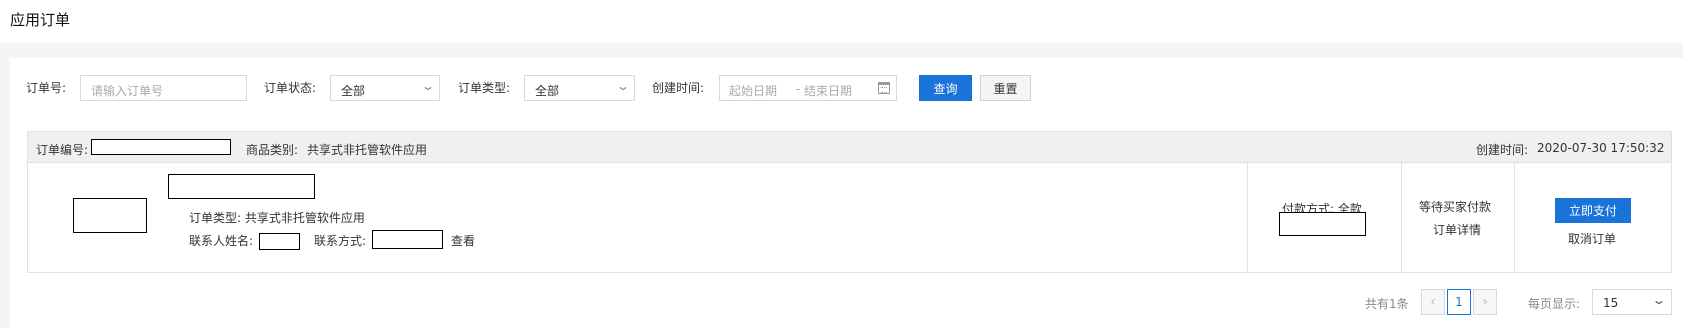  What do you see at coordinates (484, 88) in the screenshot?
I see `type-label: 订单类型:` at bounding box center [484, 88].